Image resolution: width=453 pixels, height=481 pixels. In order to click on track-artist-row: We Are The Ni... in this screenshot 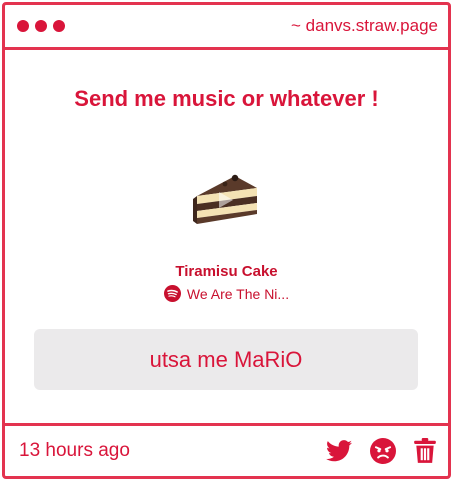, I will do `click(226, 293)`.